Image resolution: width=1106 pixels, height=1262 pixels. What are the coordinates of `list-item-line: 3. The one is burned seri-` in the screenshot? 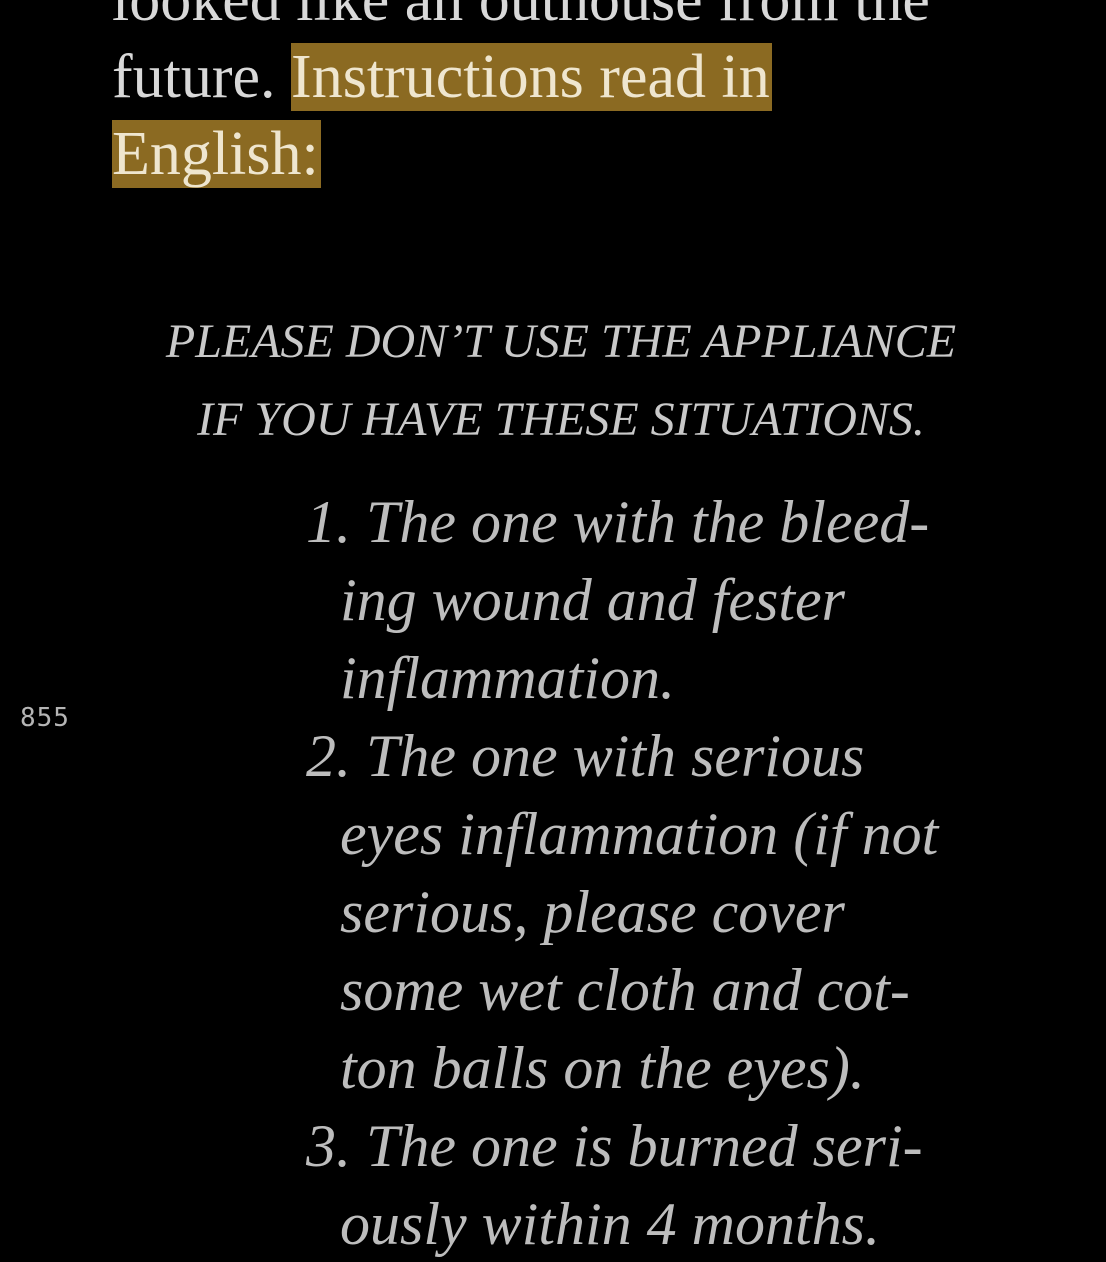 It's located at (686, 1146).